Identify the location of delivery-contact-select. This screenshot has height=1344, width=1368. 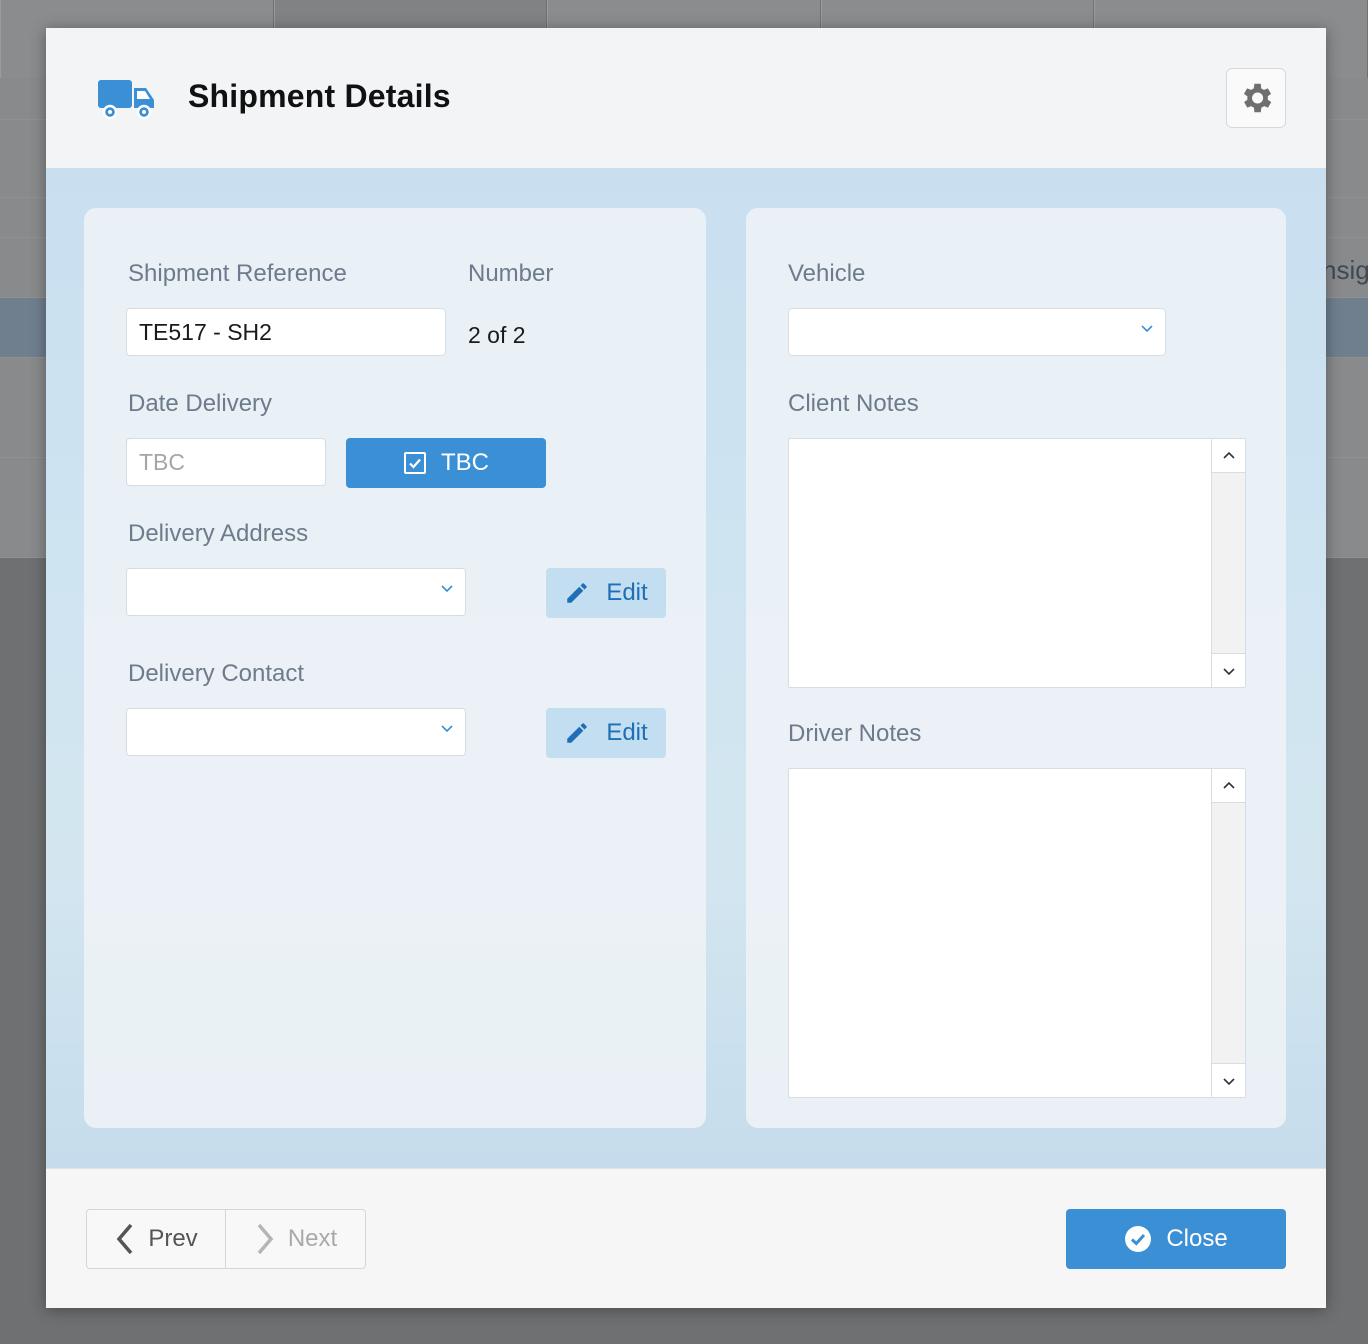
(296, 732).